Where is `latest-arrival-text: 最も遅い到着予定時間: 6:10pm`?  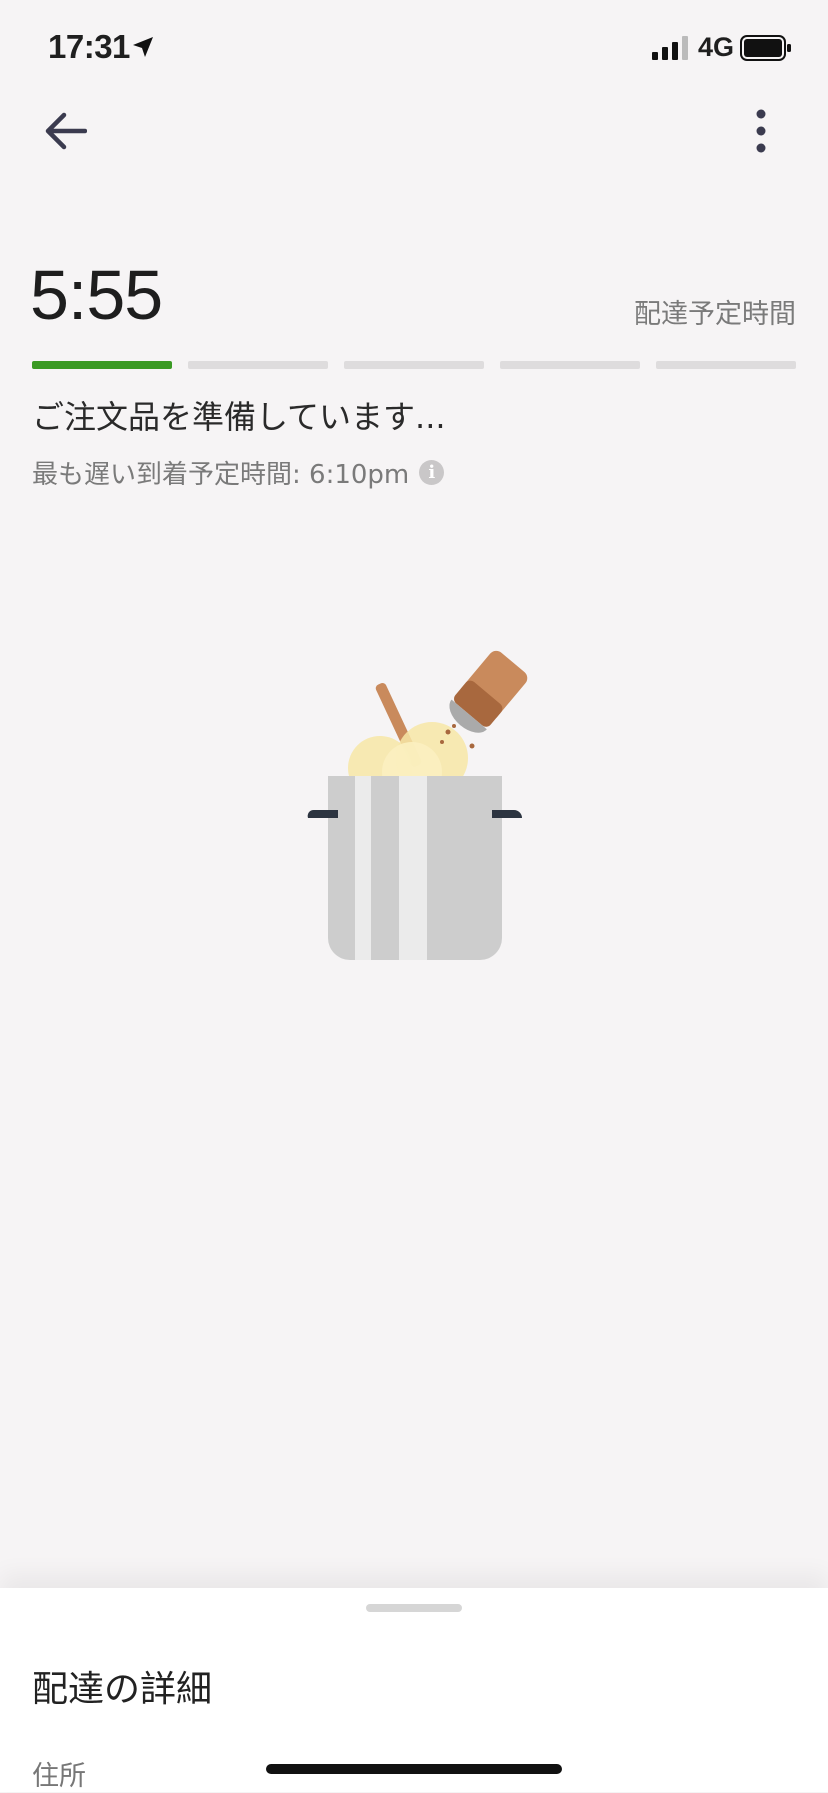 latest-arrival-text: 最も遅い到着予定時間: 6:10pm is located at coordinates (221, 475).